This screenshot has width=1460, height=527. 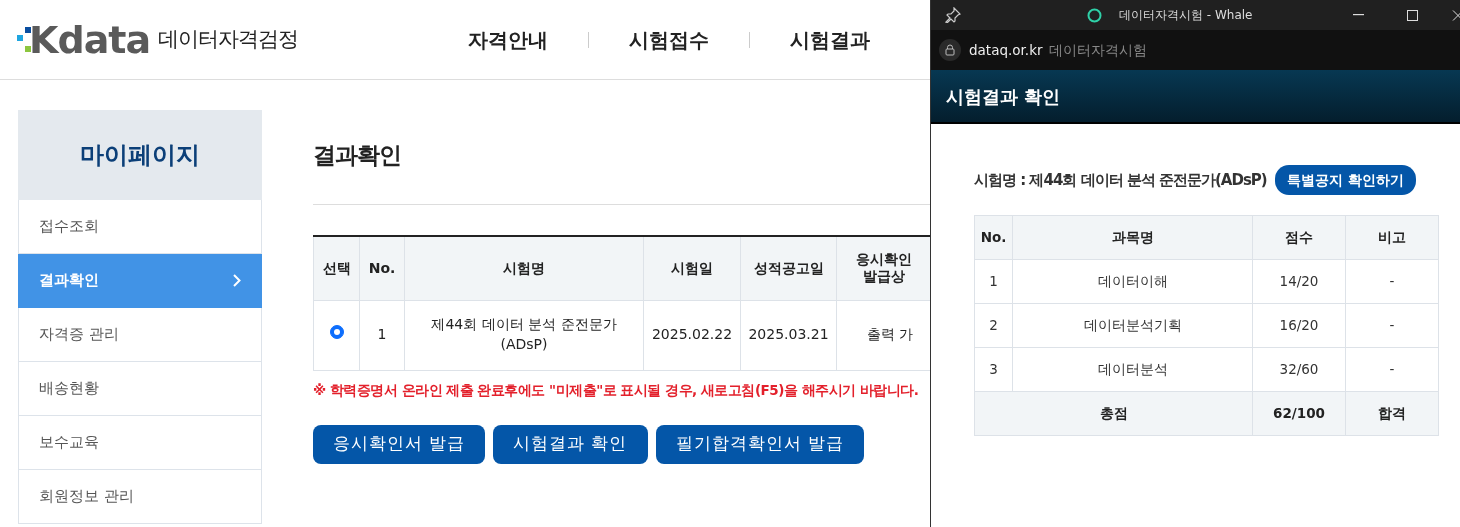 What do you see at coordinates (1195, 97) in the screenshot?
I see `popup-header: 시험결과 확인` at bounding box center [1195, 97].